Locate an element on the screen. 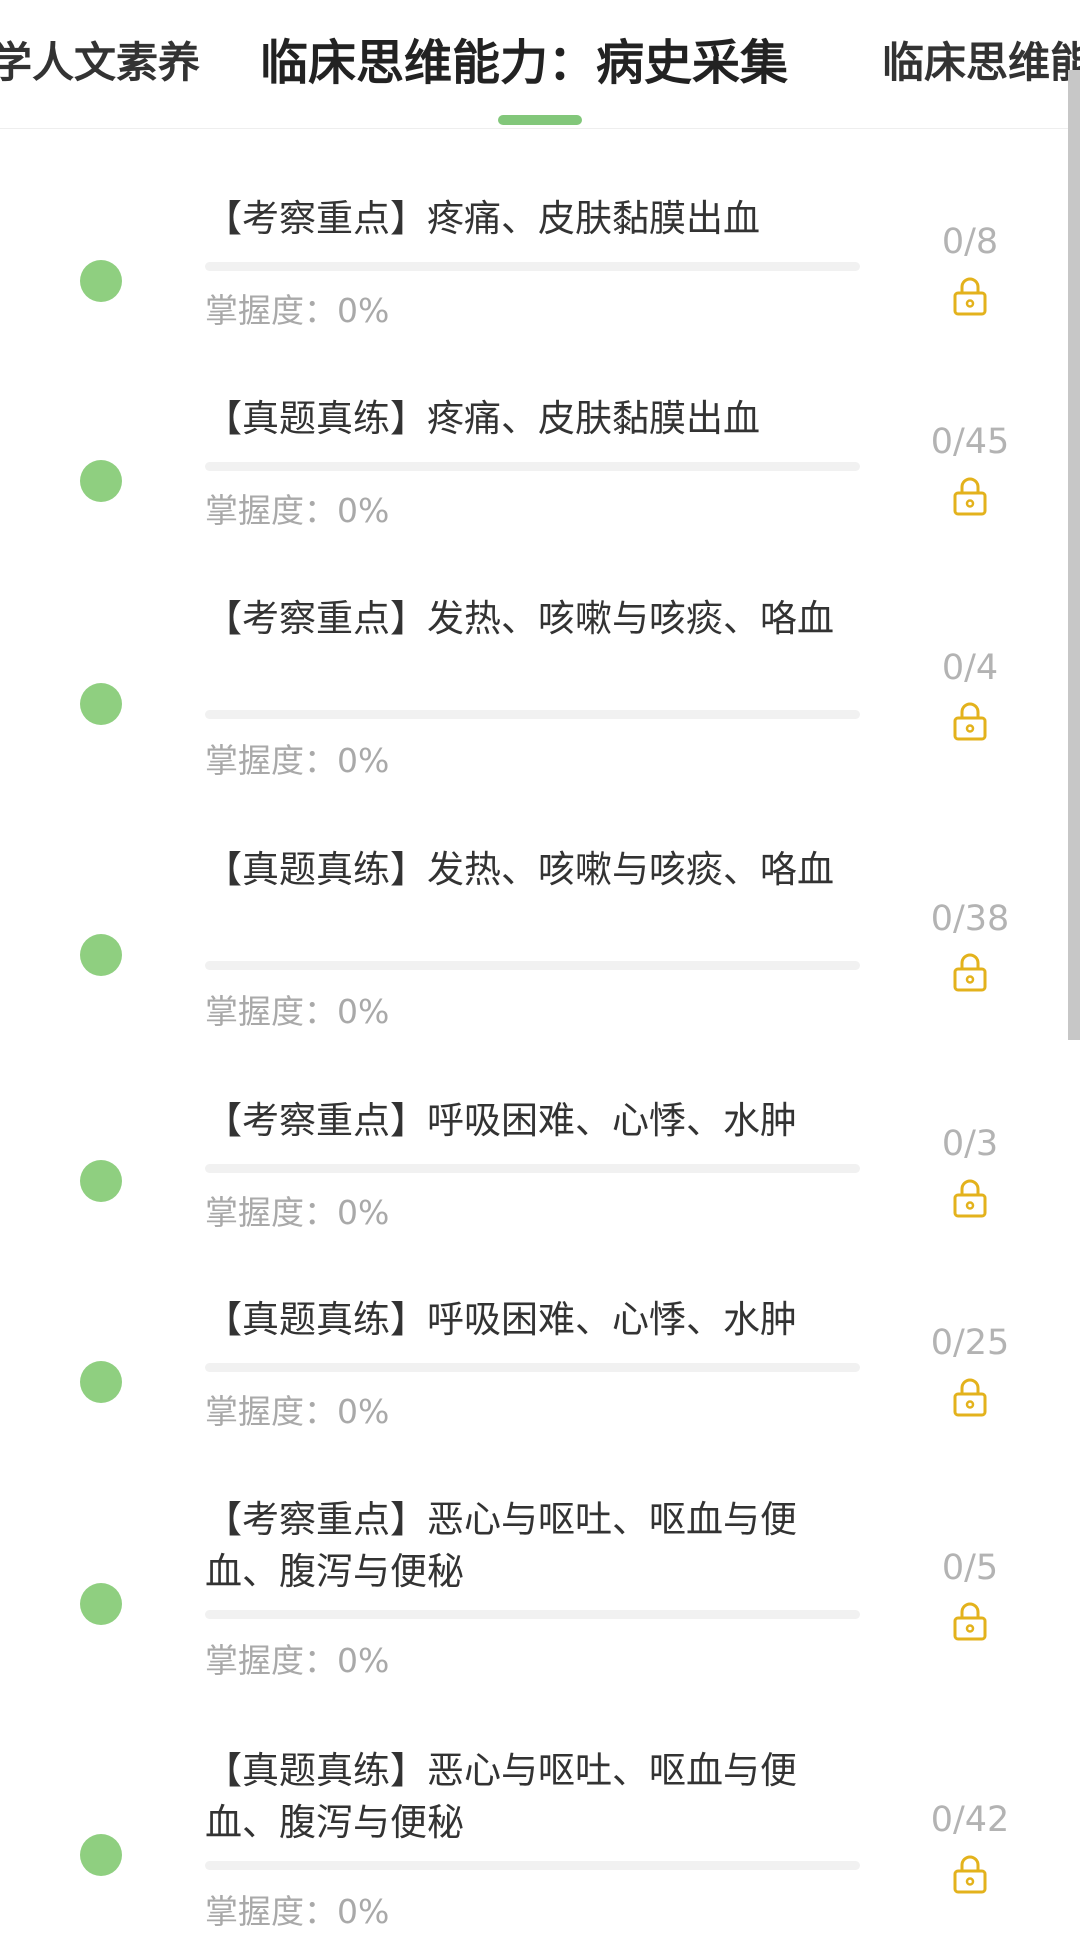 The height and width of the screenshot is (1956, 1080). item-title: 【真题真练】发热、咳嗽与咳痰、咯血 is located at coordinates (519, 869).